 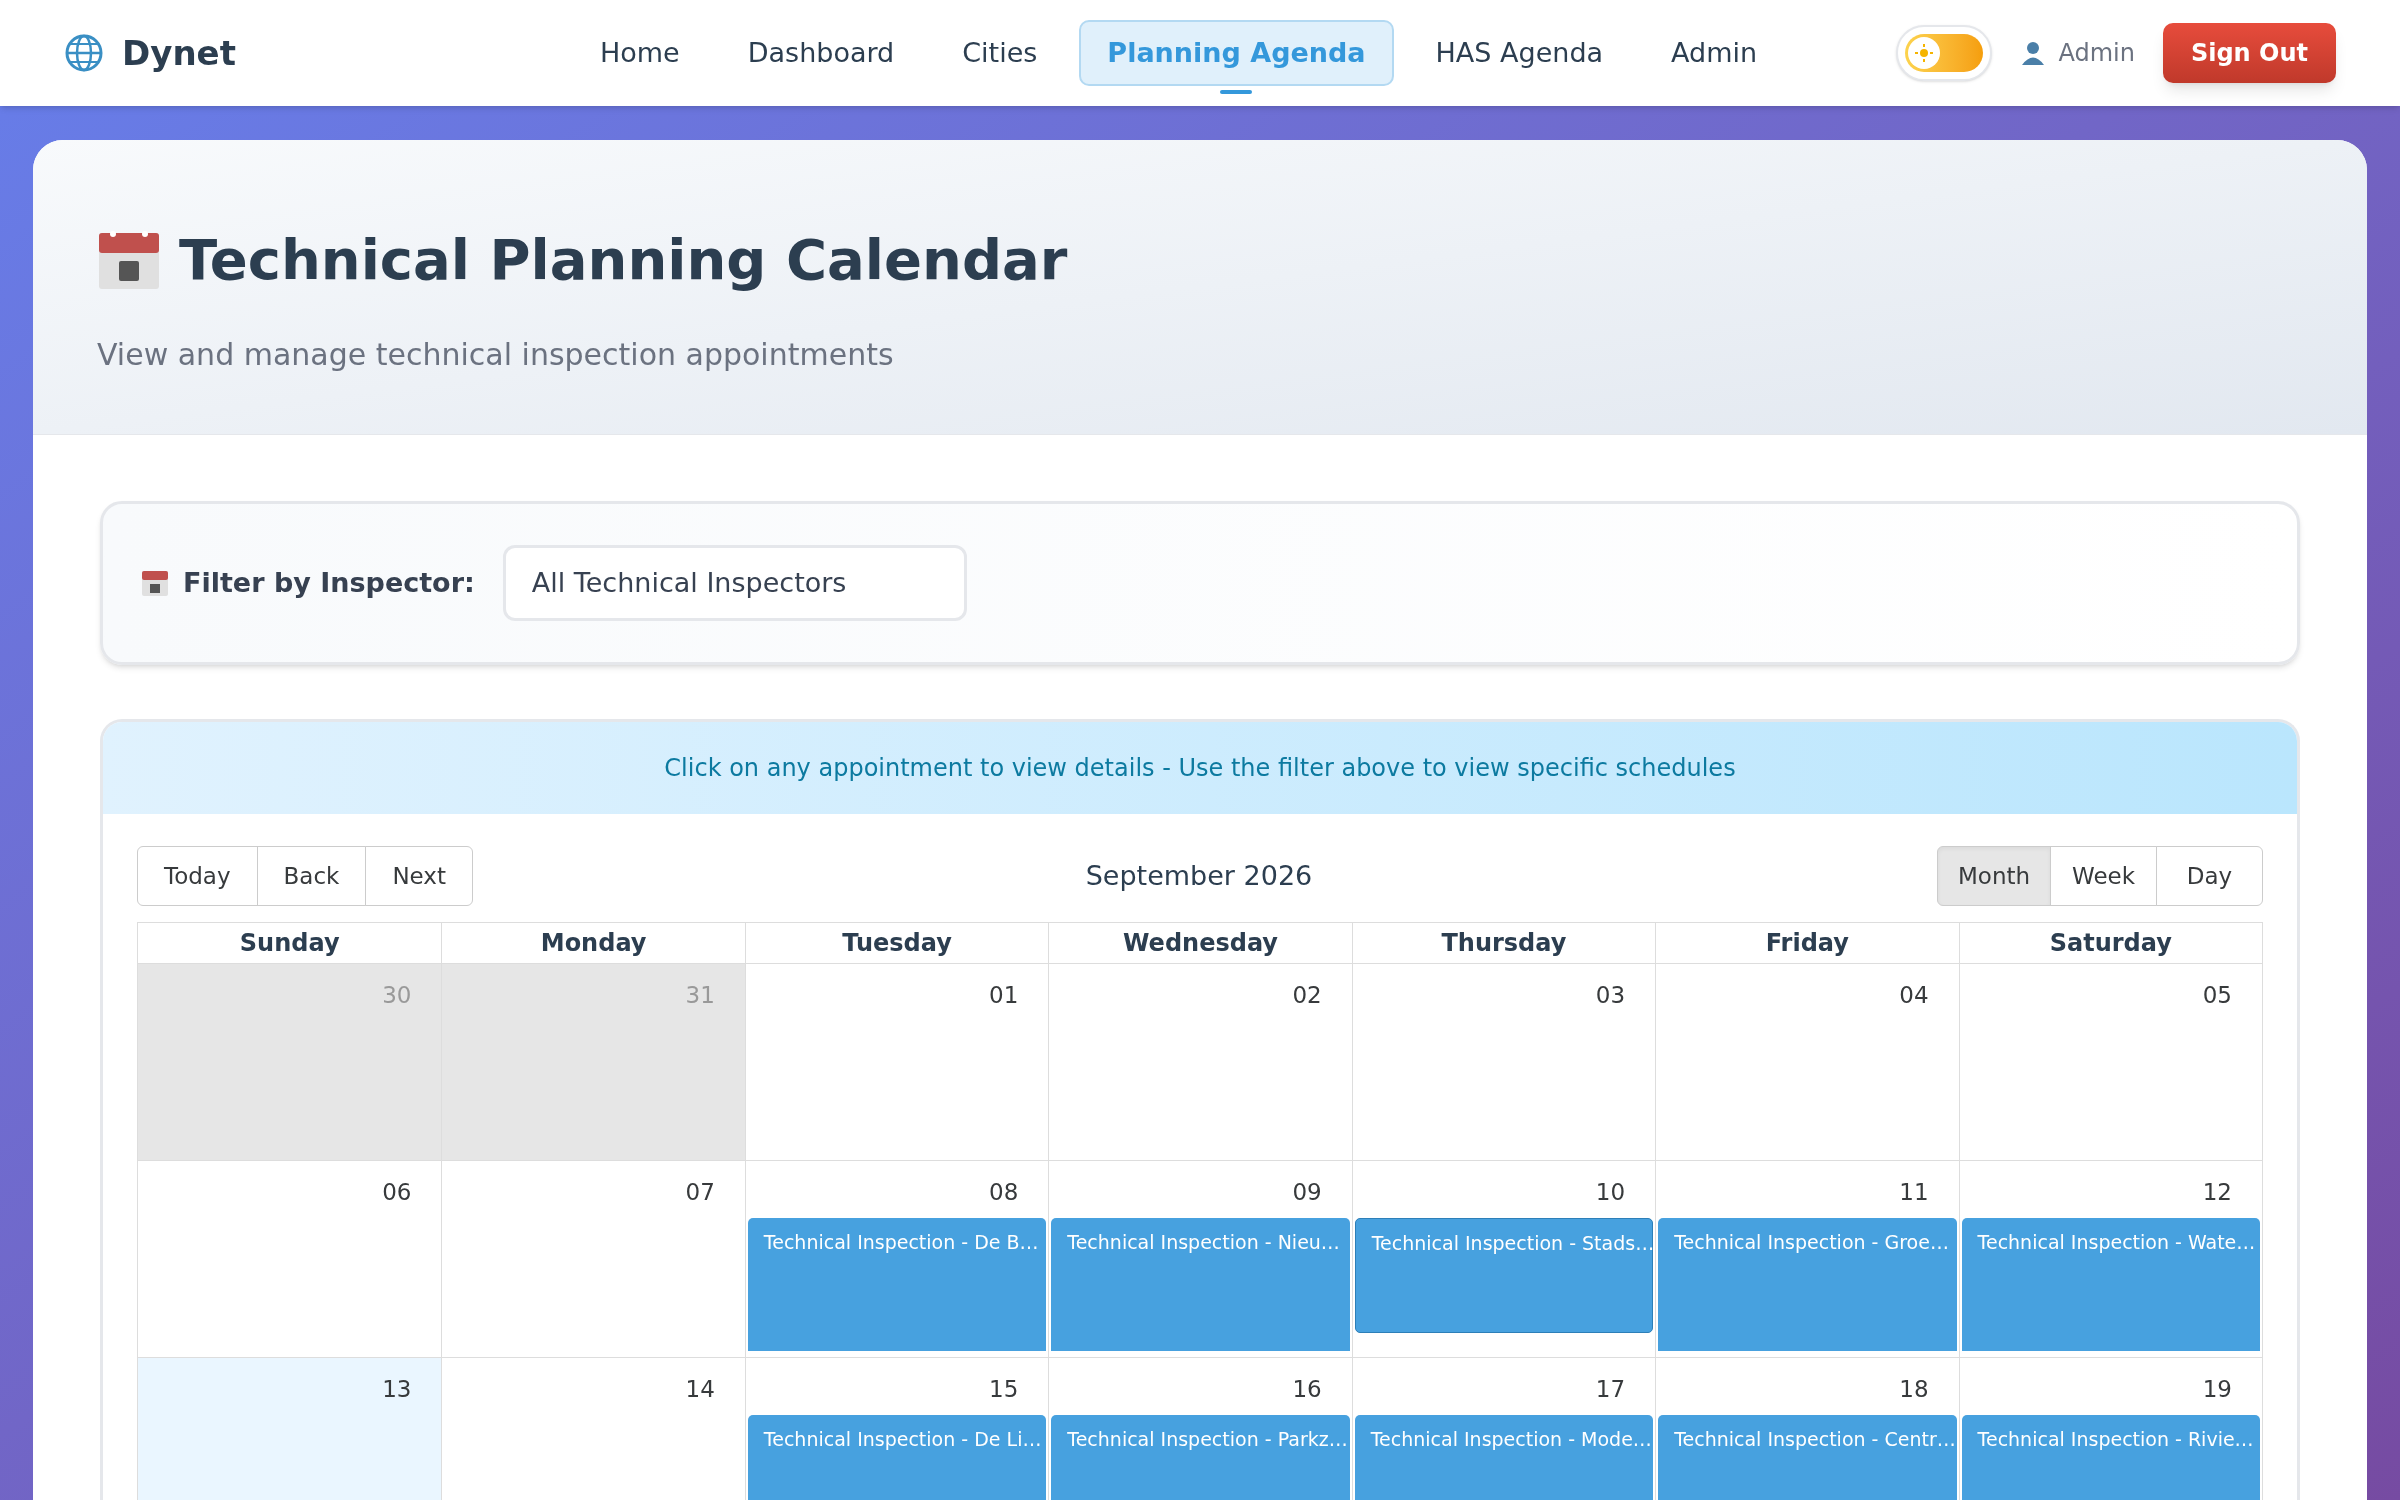 What do you see at coordinates (2104, 876) in the screenshot?
I see `view-tab: Week` at bounding box center [2104, 876].